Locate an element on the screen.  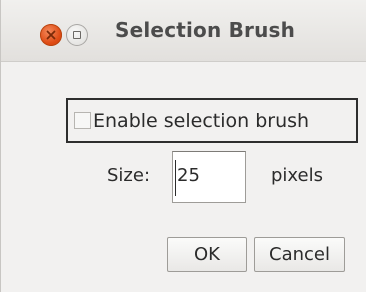
enable-brush-checkbox is located at coordinates (82, 120).